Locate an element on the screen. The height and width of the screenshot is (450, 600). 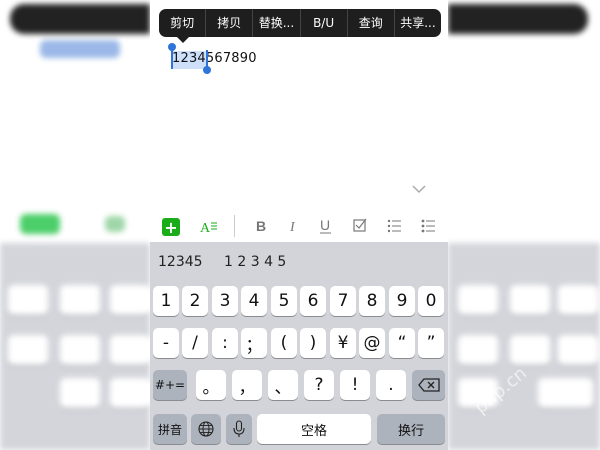
key-space: 空格 is located at coordinates (314, 429).